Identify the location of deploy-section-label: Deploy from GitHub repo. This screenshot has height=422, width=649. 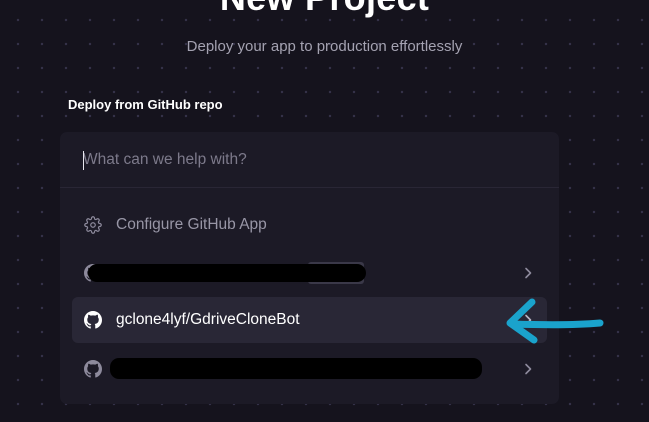
(145, 104).